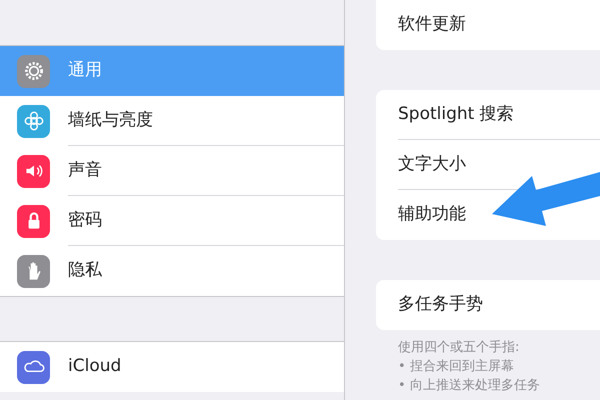 The image size is (600, 400). I want to click on footer-note: • 向上推送来处理多任务, so click(469, 386).